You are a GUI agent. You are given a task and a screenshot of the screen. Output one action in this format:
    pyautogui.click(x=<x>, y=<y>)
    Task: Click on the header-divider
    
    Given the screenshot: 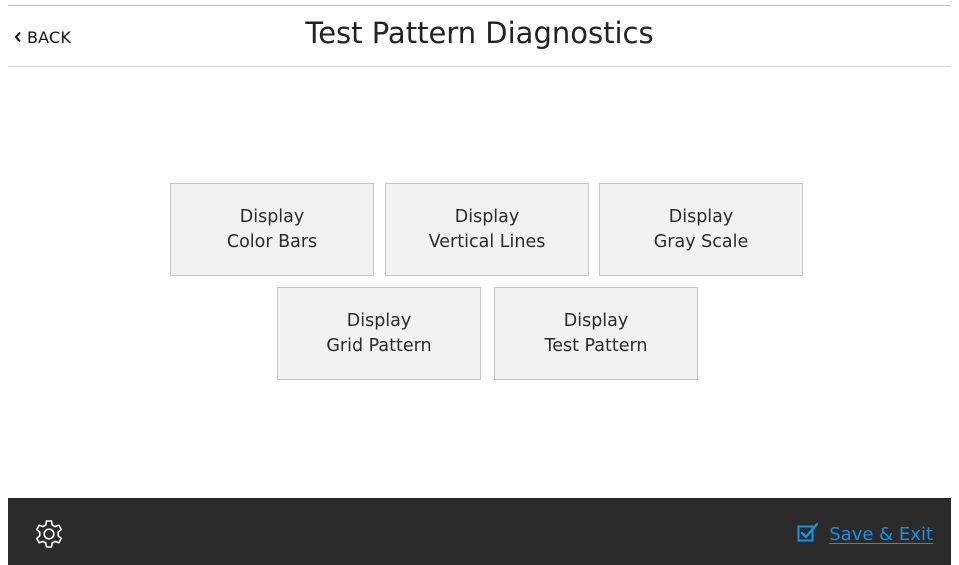 What is the action you would take?
    pyautogui.click(x=479, y=66)
    